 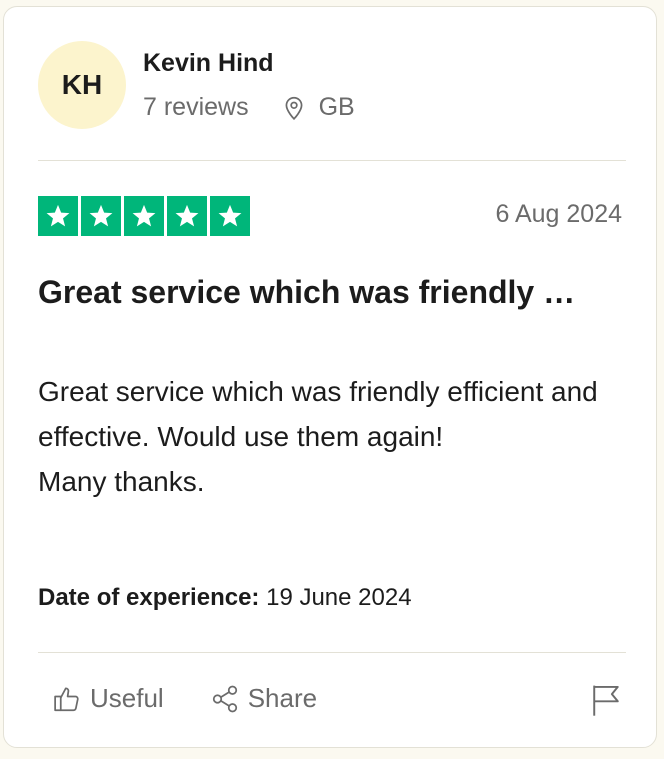 I want to click on reviewer-header: KH Kevin Hind 7 reviews GB, so click(x=332, y=86).